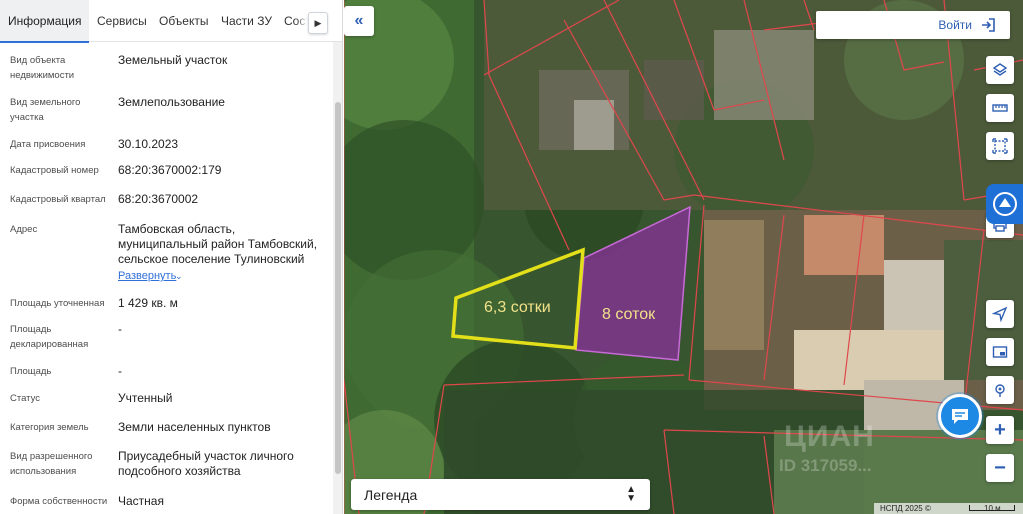 The image size is (1023, 514). I want to click on detail-value: Землепользование, so click(171, 102).